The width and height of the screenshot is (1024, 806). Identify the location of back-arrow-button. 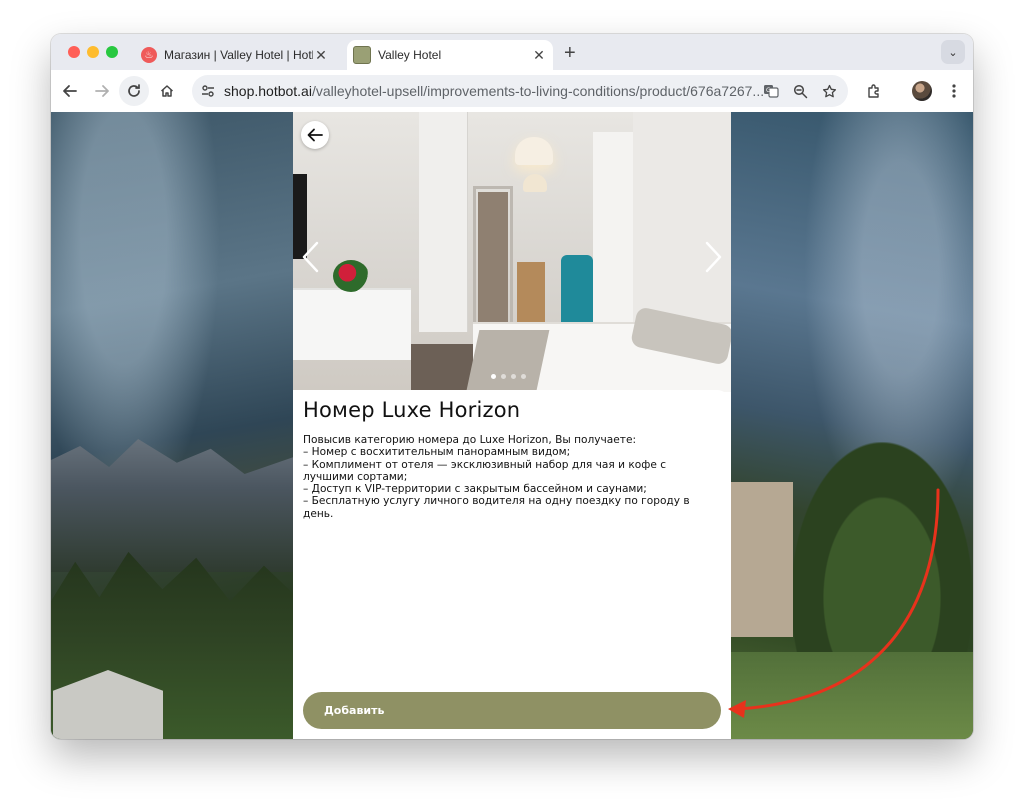
(315, 135).